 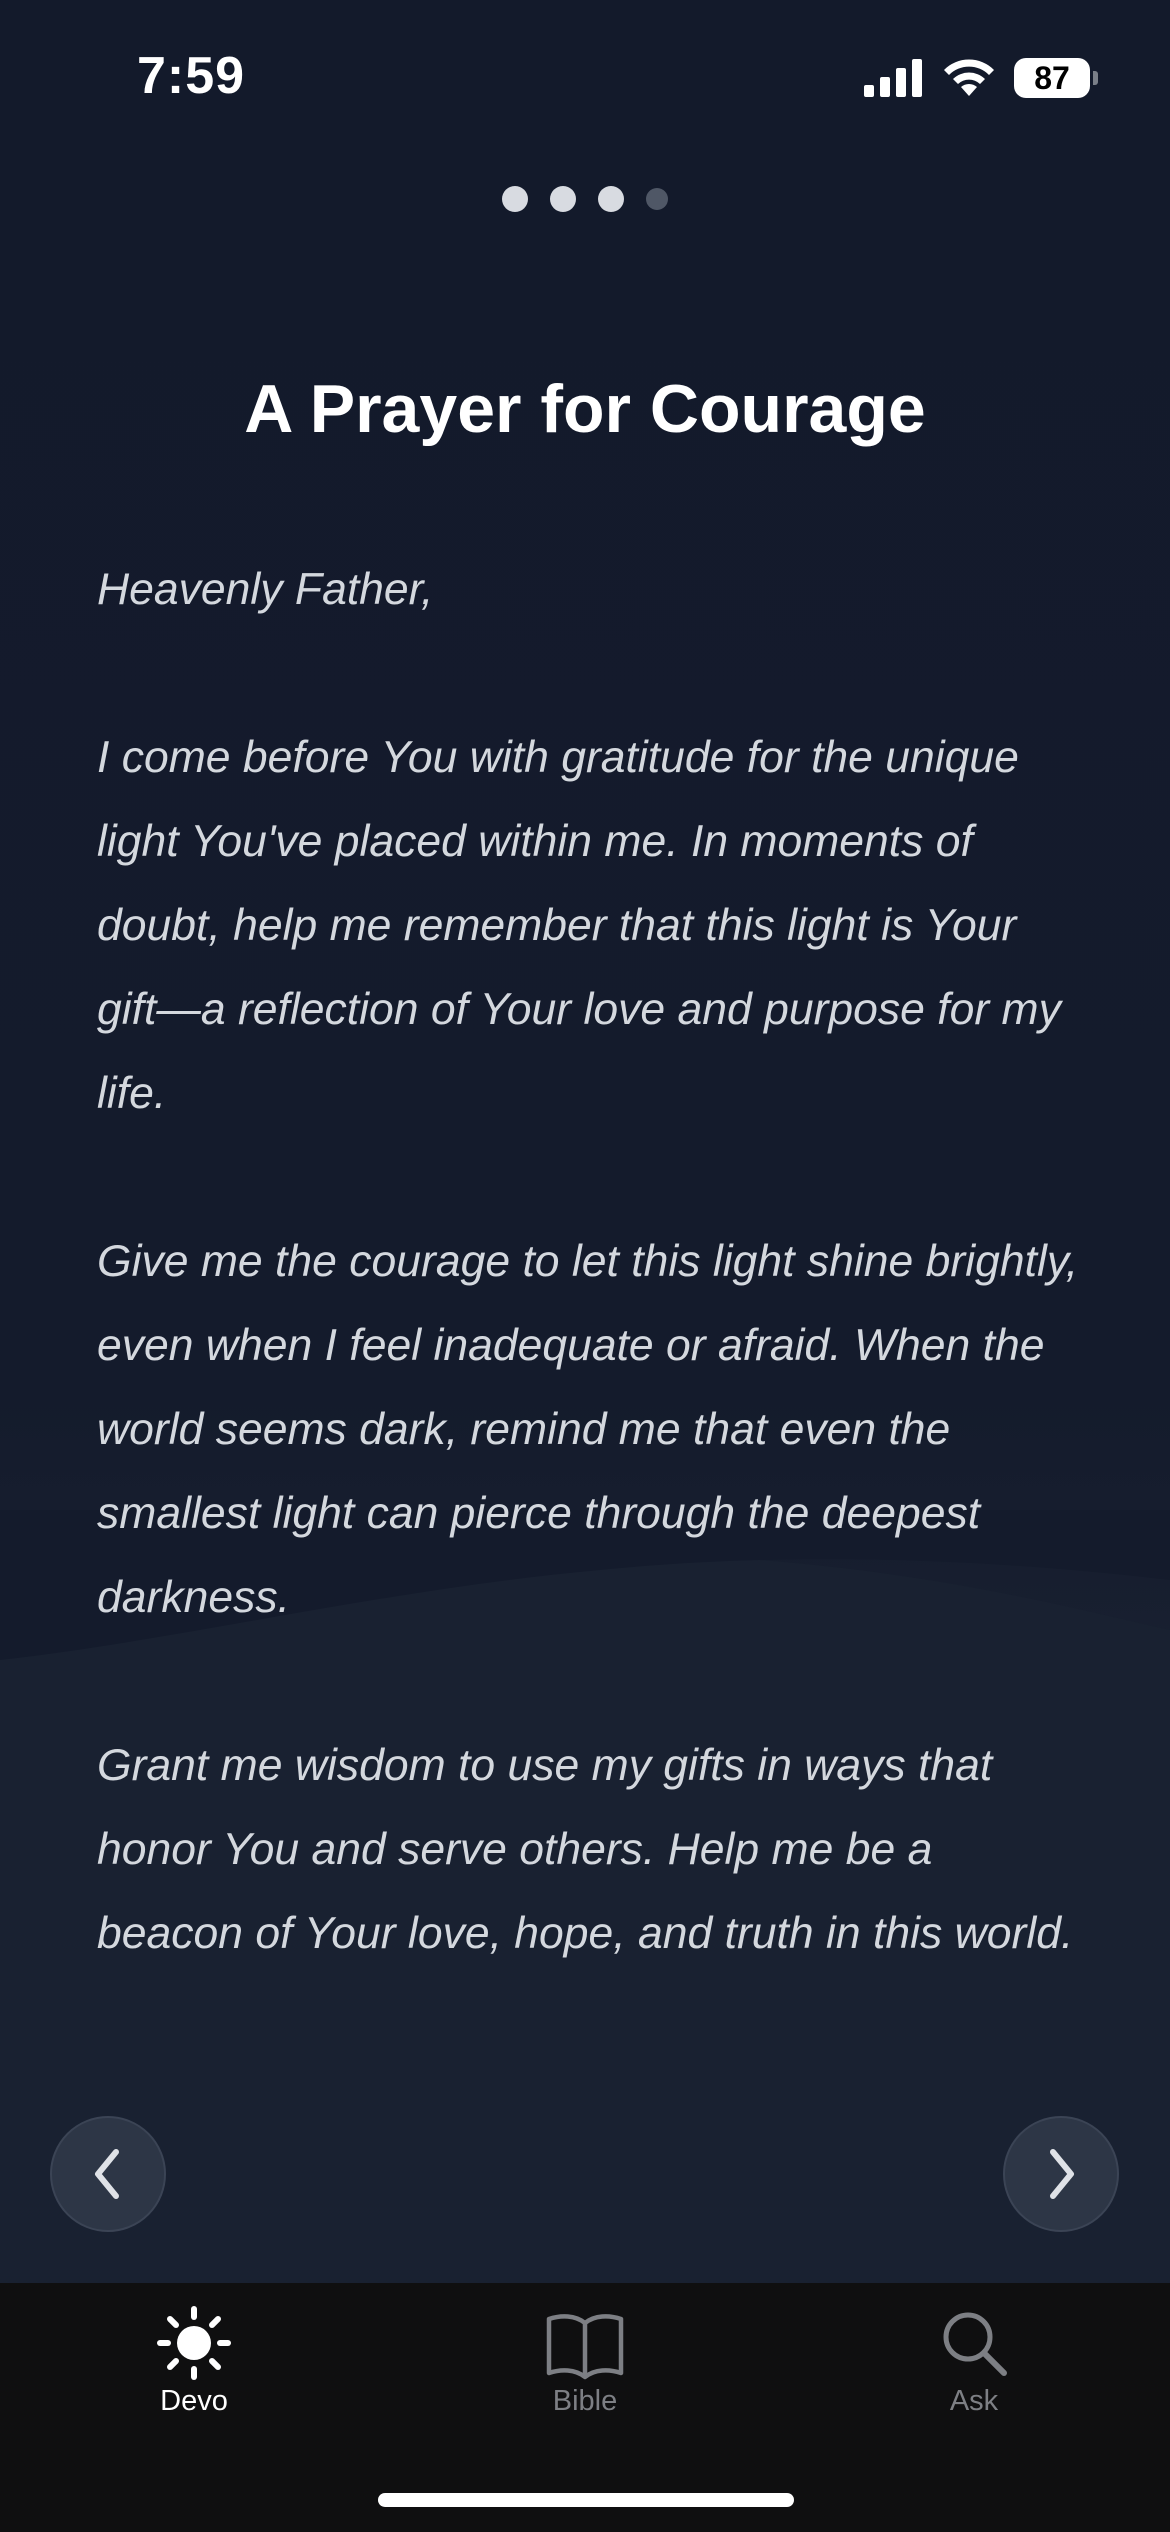 What do you see at coordinates (1052, 77) in the screenshot?
I see `battery-level: 87` at bounding box center [1052, 77].